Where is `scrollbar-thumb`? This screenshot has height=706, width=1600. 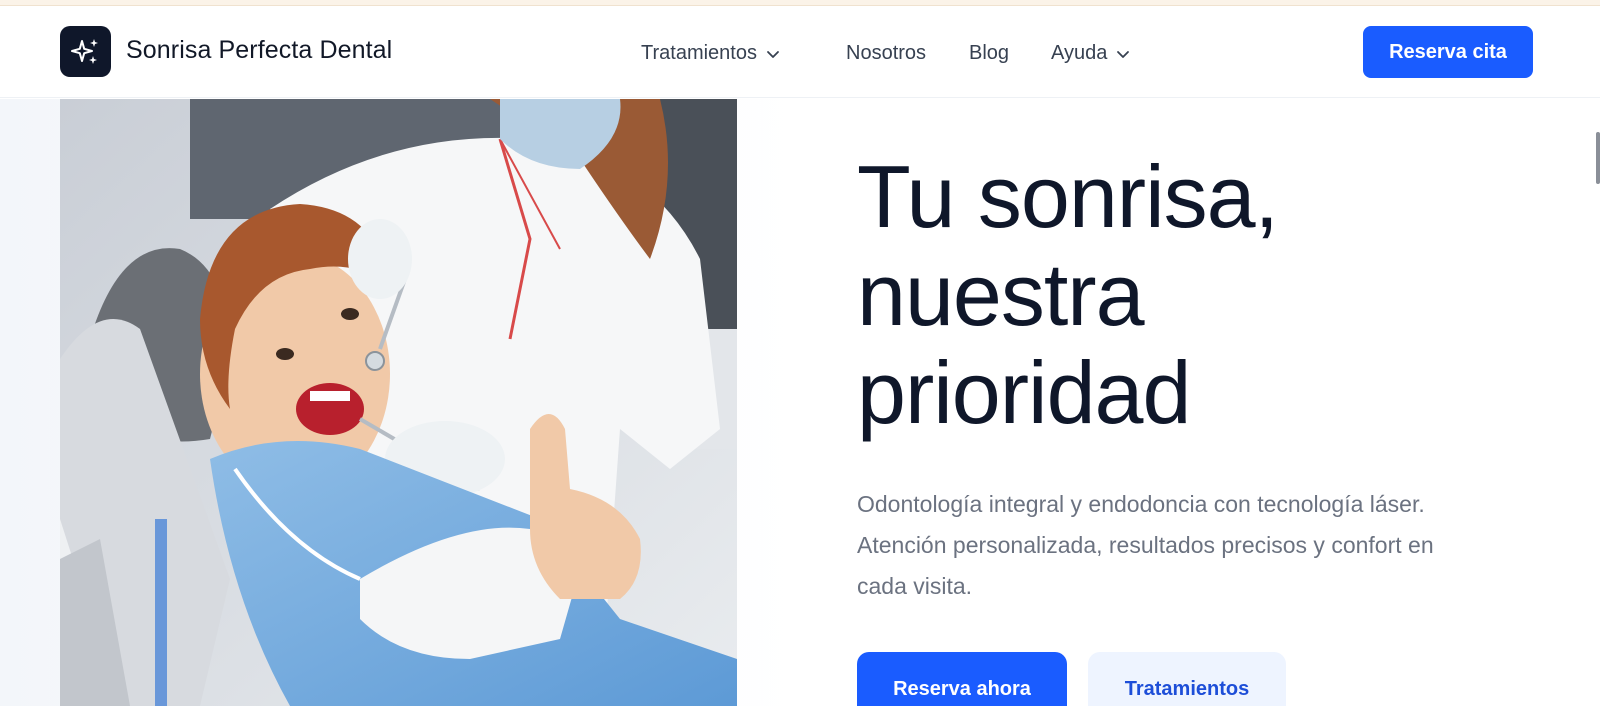 scrollbar-thumb is located at coordinates (1598, 158).